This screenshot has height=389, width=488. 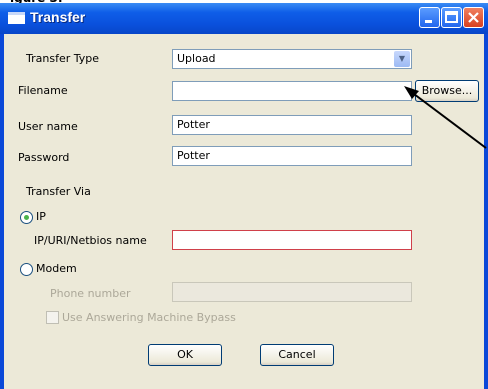 What do you see at coordinates (52, 317) in the screenshot?
I see `bypass-checkbox` at bounding box center [52, 317].